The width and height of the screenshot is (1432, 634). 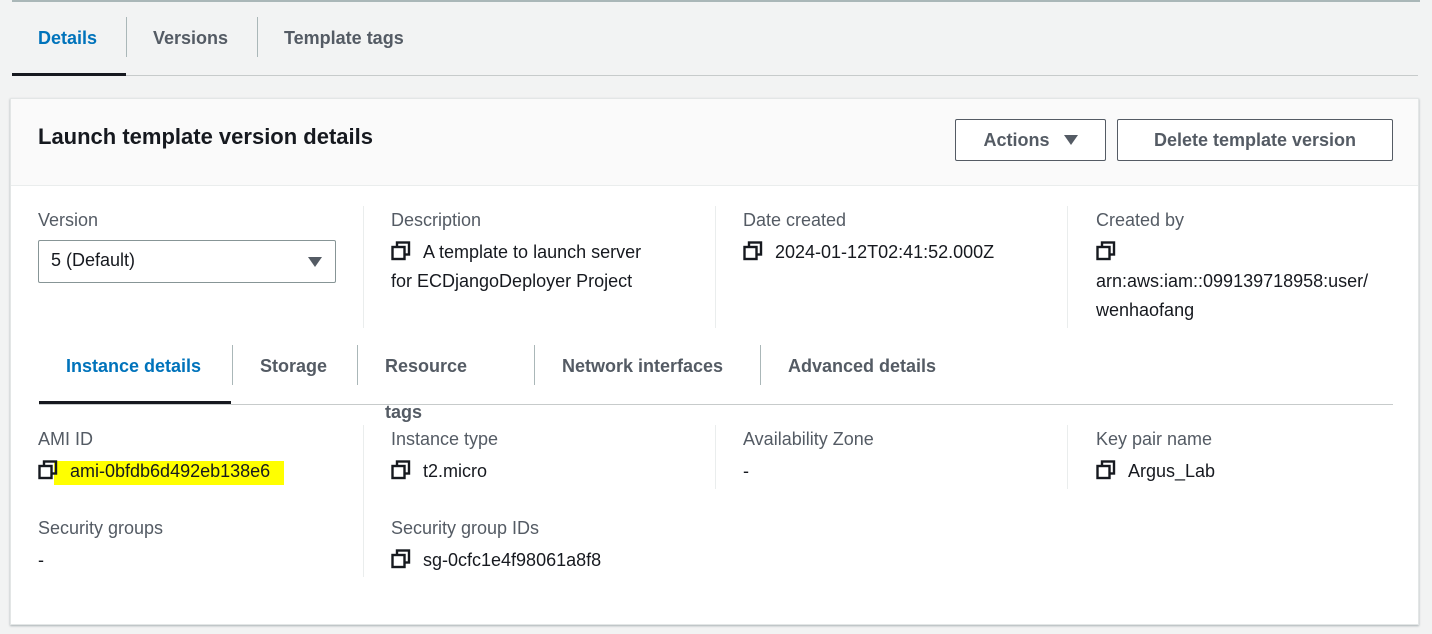 What do you see at coordinates (93, 260) in the screenshot?
I see `version-select-value: 5 (Default)` at bounding box center [93, 260].